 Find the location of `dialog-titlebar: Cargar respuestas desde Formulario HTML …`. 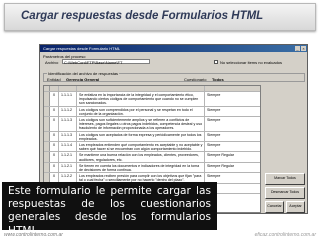

dialog-titlebar: Cargar respuestas desde Formulario HTML … is located at coordinates (173, 48).